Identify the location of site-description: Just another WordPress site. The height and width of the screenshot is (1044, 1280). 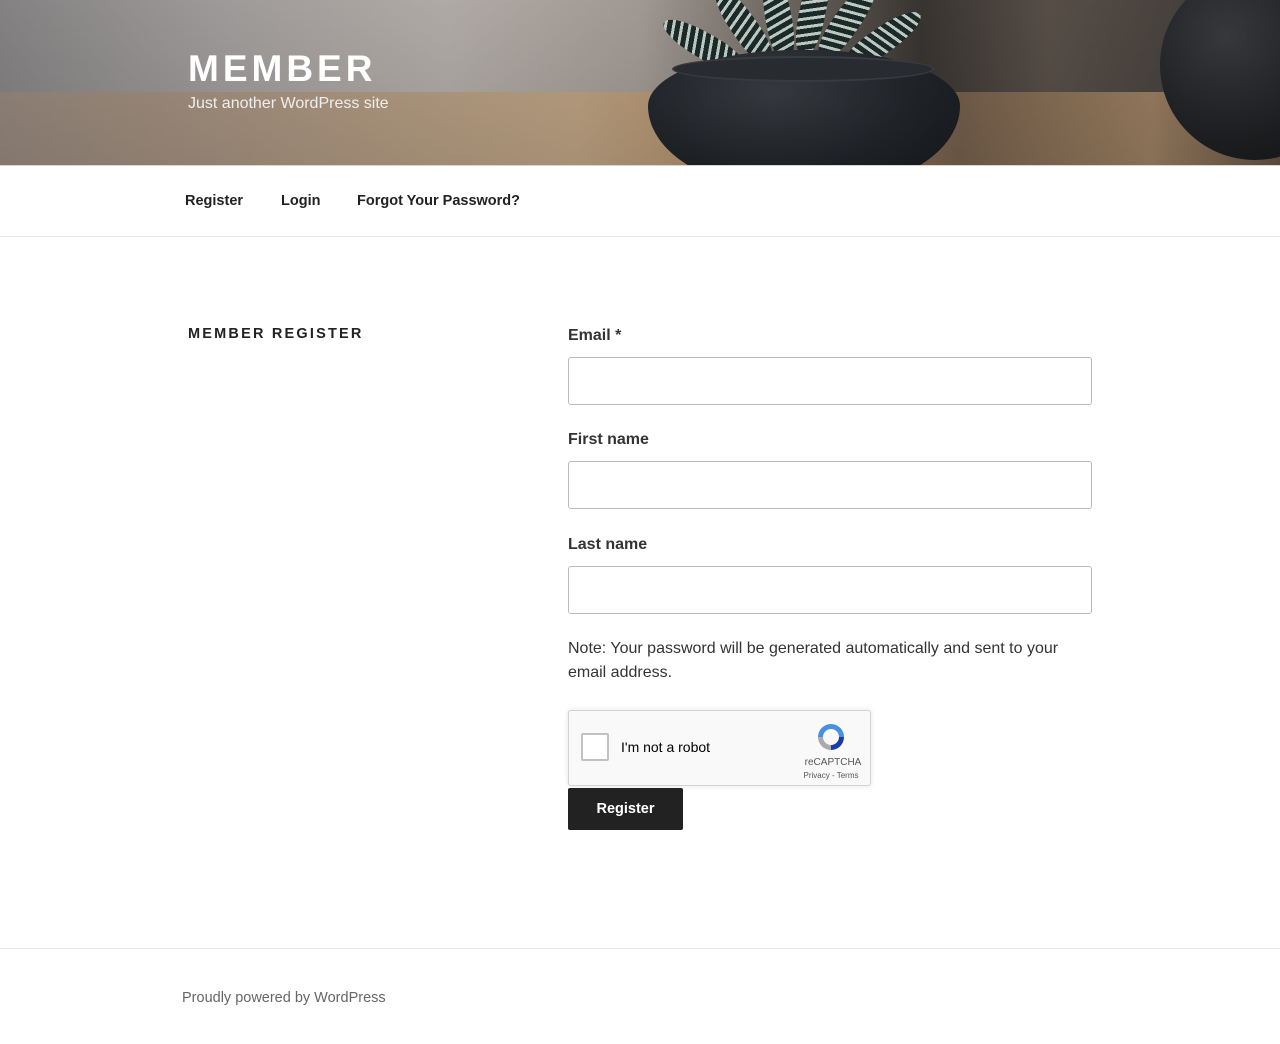
(288, 103).